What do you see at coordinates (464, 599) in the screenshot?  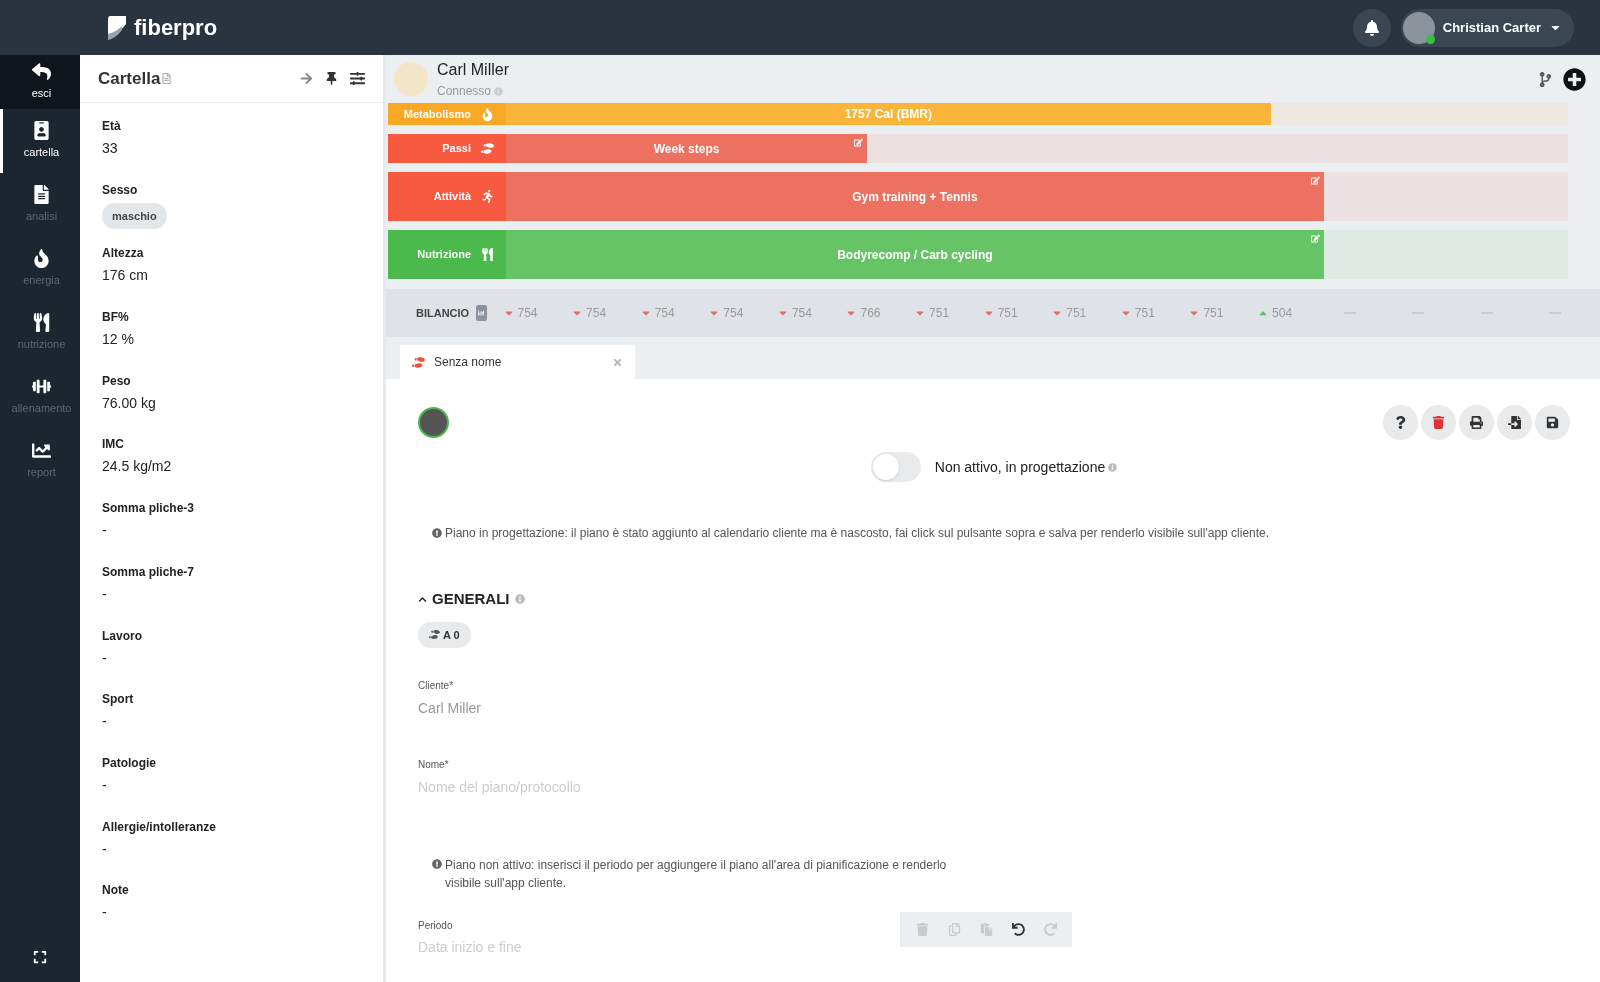 I see `section-header: GENERALI` at bounding box center [464, 599].